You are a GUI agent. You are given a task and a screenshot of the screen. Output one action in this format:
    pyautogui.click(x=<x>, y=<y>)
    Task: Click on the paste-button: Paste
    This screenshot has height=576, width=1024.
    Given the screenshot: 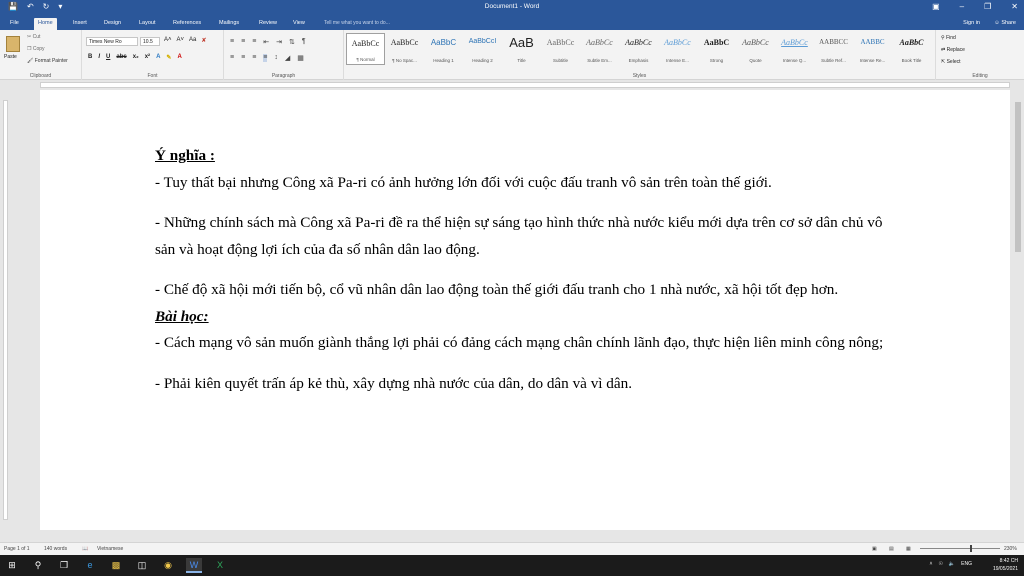 What is the action you would take?
    pyautogui.click(x=10, y=57)
    